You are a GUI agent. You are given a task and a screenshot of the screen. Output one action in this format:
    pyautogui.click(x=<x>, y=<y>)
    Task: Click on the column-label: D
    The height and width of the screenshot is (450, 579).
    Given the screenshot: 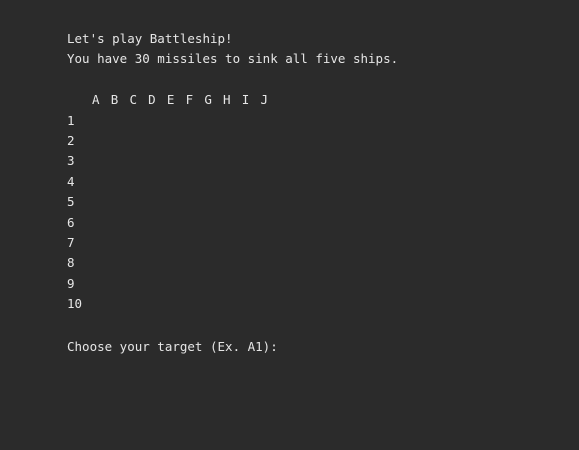 What is the action you would take?
    pyautogui.click(x=152, y=99)
    